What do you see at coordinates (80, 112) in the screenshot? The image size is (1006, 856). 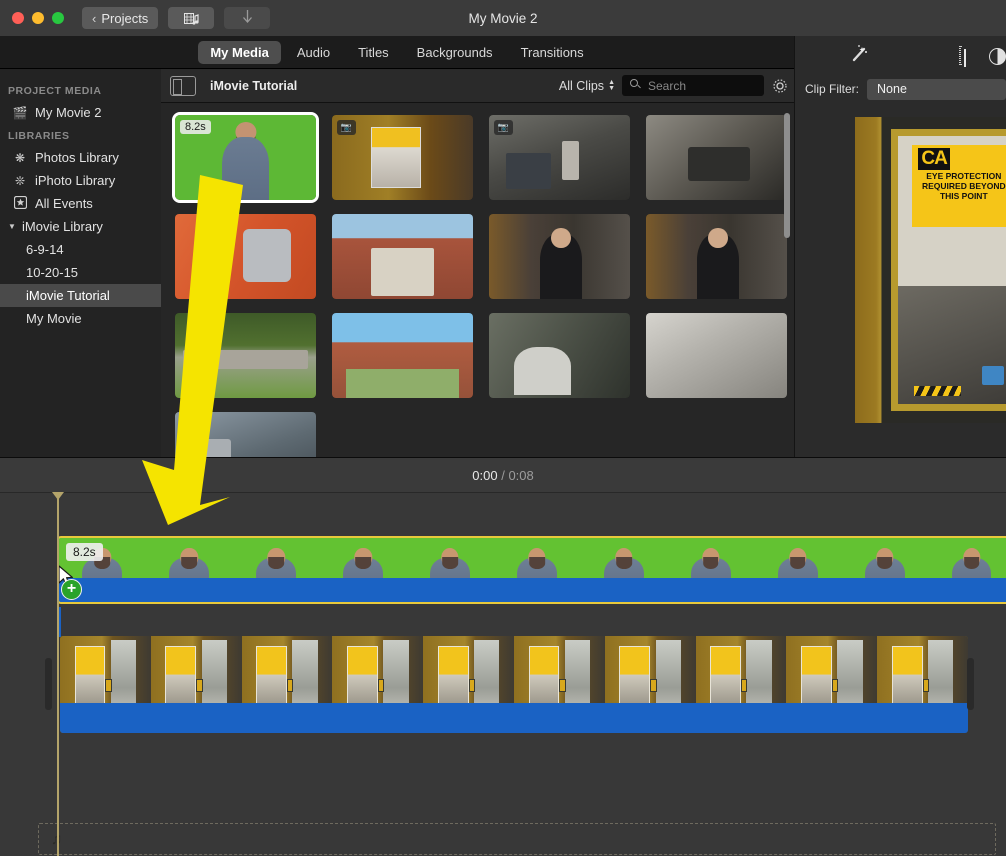 I see `sidebar-item-my-movie-2: 🎬 My Movie 2` at bounding box center [80, 112].